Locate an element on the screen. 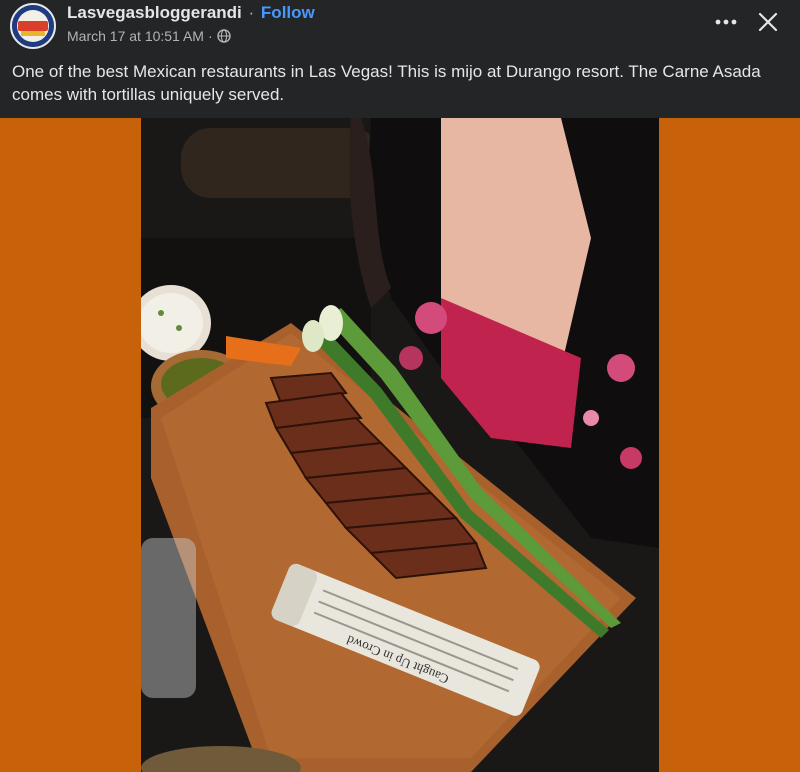  more-options-button is located at coordinates (726, 22).